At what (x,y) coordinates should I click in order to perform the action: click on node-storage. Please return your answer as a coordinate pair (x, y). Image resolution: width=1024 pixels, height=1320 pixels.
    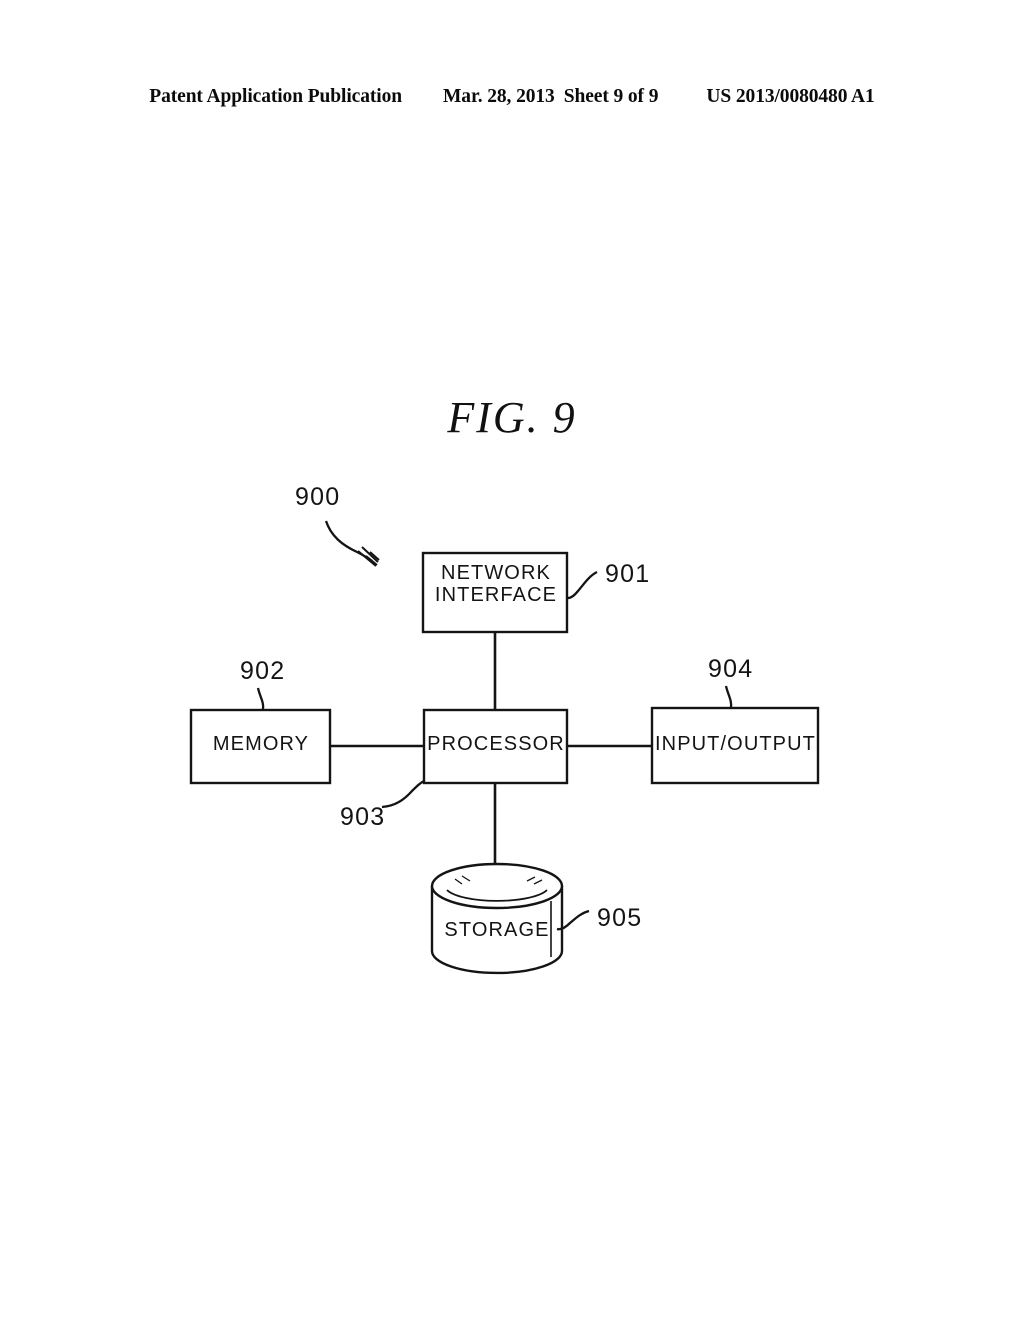
    Looking at the image, I should click on (497, 918).